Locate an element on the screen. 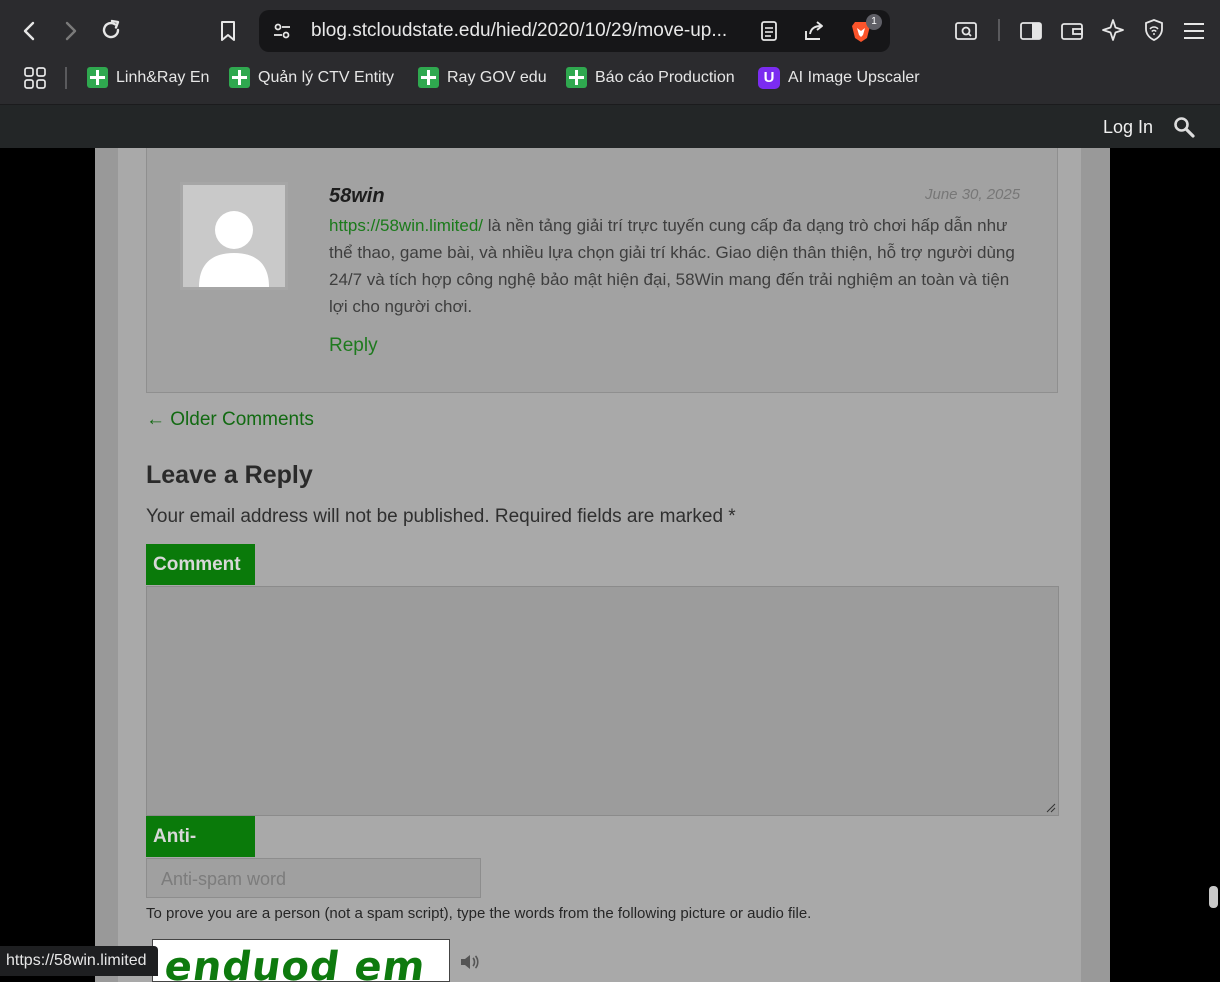 Image resolution: width=1220 pixels, height=982 pixels. login-link: Log In is located at coordinates (1128, 127).